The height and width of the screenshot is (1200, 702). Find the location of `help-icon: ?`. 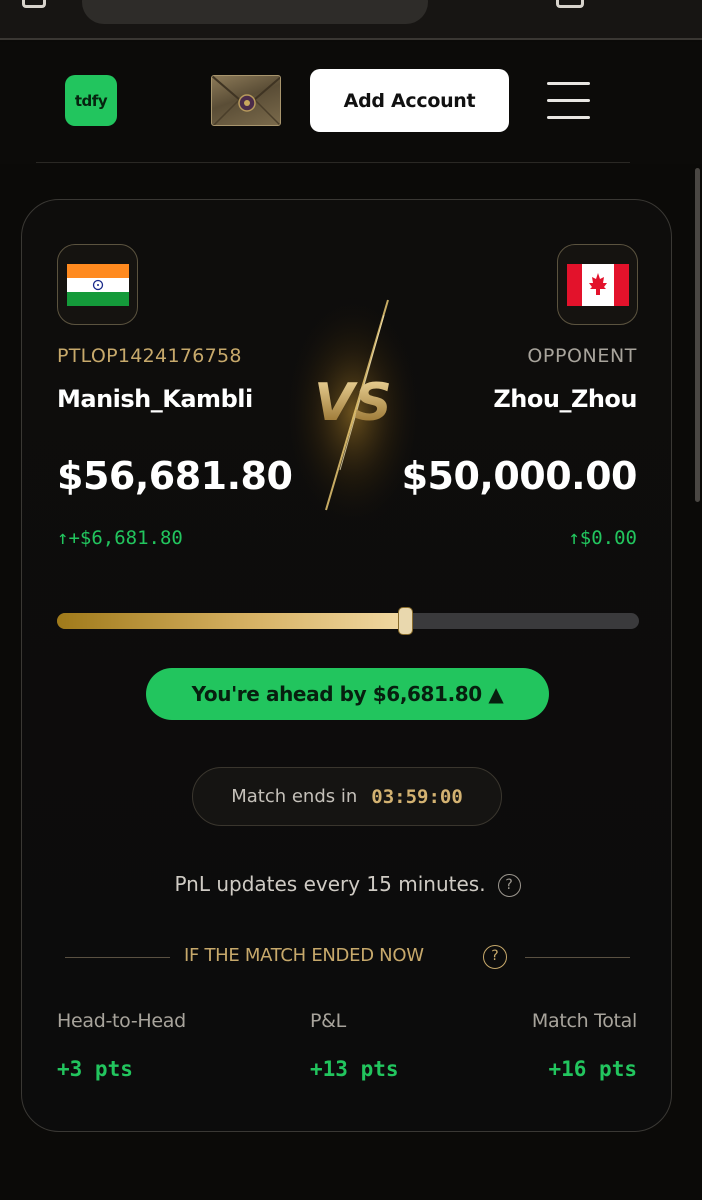

help-icon: ? is located at coordinates (509, 885).